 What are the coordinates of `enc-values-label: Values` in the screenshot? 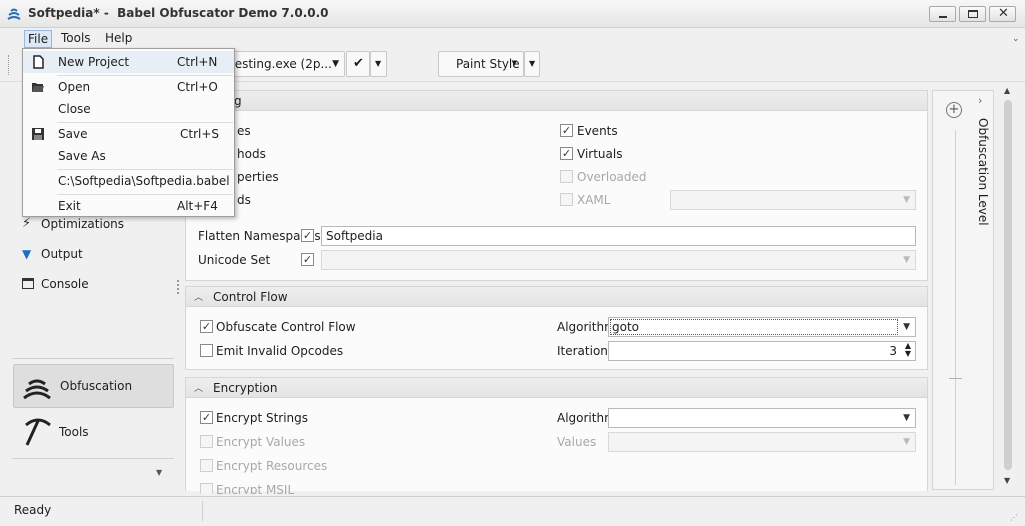 It's located at (577, 442).